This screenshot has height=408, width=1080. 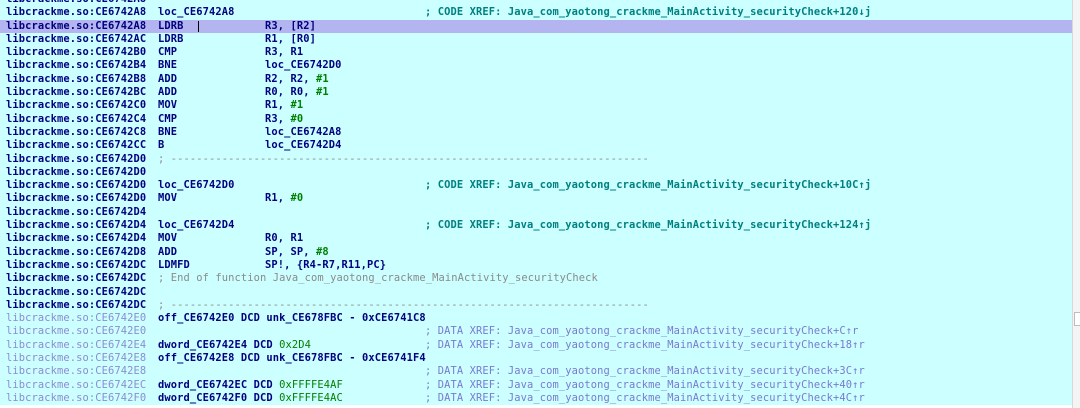 I want to click on instruction-operands: R3, [R2], so click(x=290, y=26).